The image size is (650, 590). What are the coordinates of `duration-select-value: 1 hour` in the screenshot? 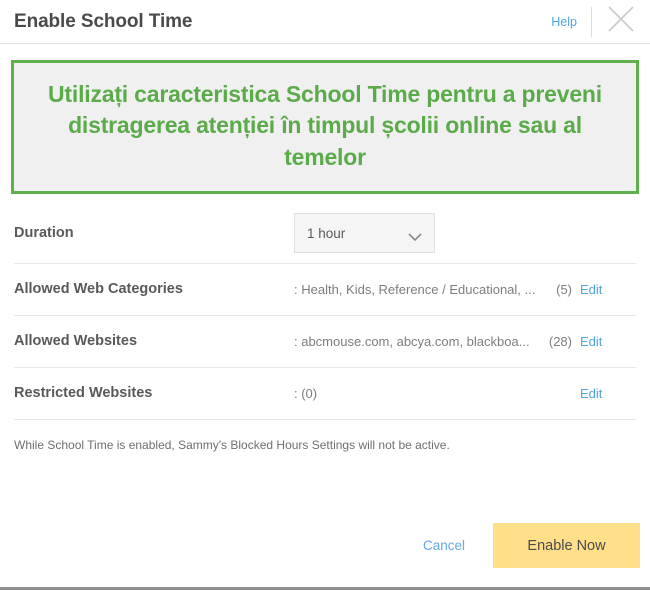 It's located at (326, 233).